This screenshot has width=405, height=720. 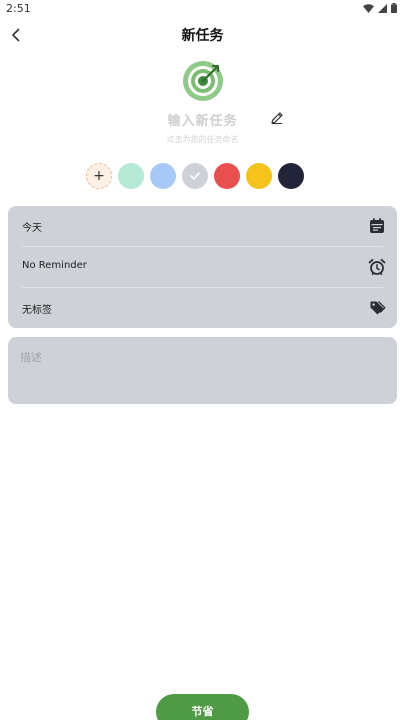 What do you see at coordinates (202, 308) in the screenshot?
I see `tag-row: 无标签` at bounding box center [202, 308].